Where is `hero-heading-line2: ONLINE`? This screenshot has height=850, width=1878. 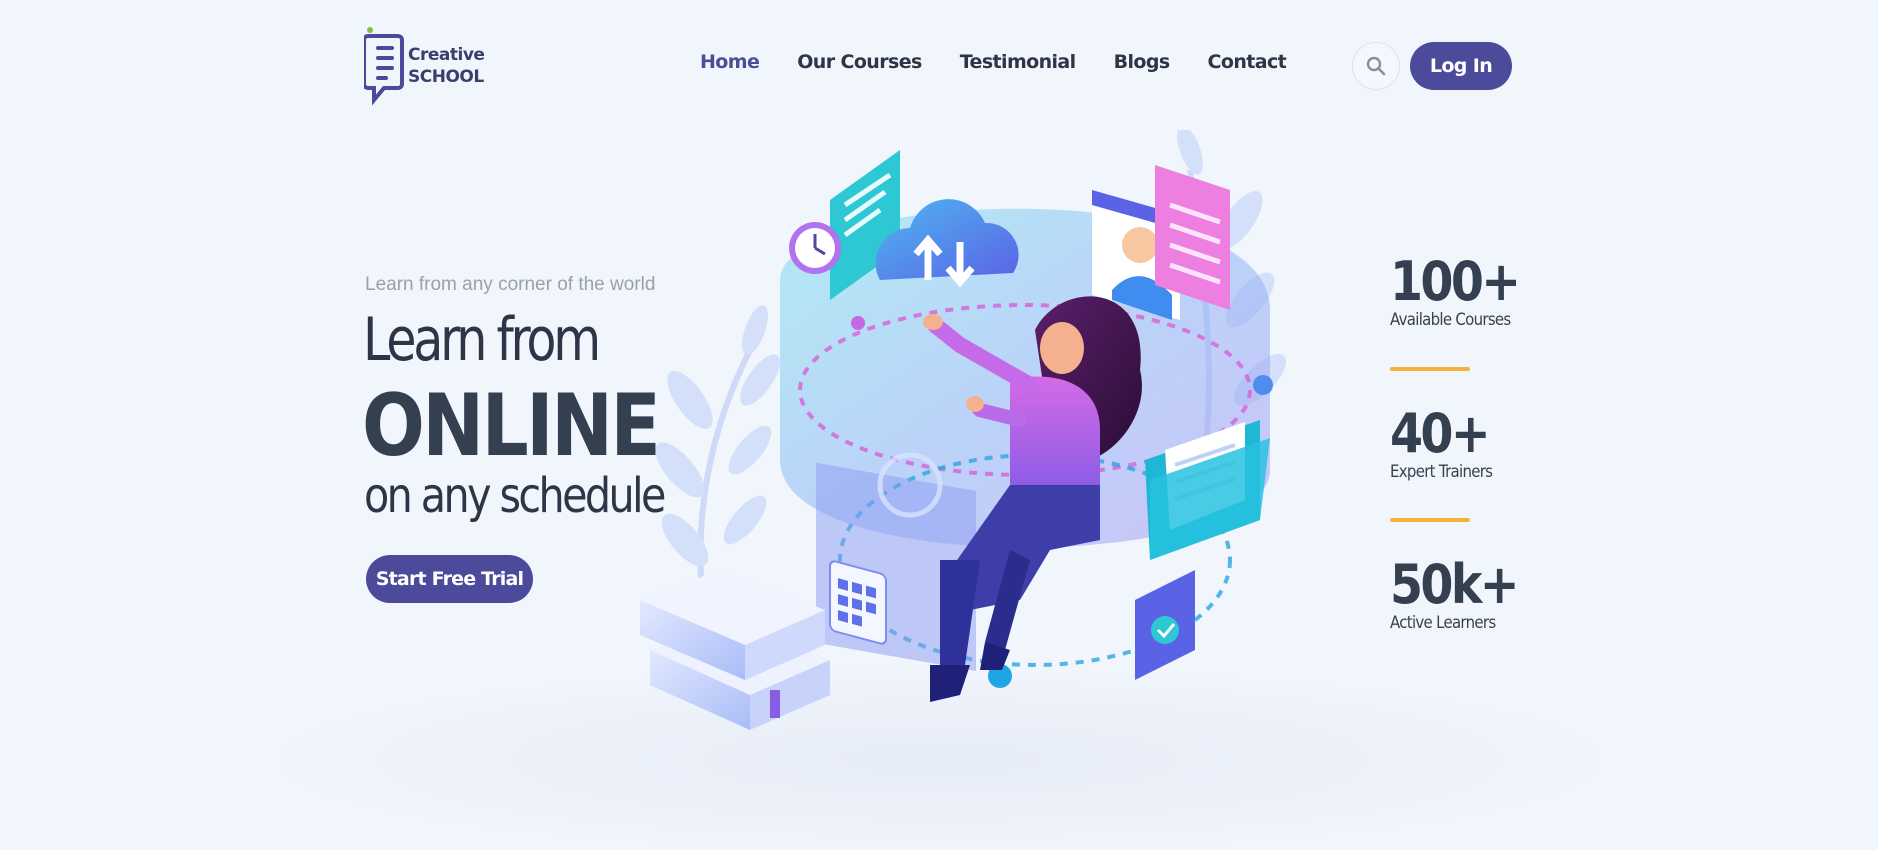 hero-heading-line2: ONLINE is located at coordinates (511, 426).